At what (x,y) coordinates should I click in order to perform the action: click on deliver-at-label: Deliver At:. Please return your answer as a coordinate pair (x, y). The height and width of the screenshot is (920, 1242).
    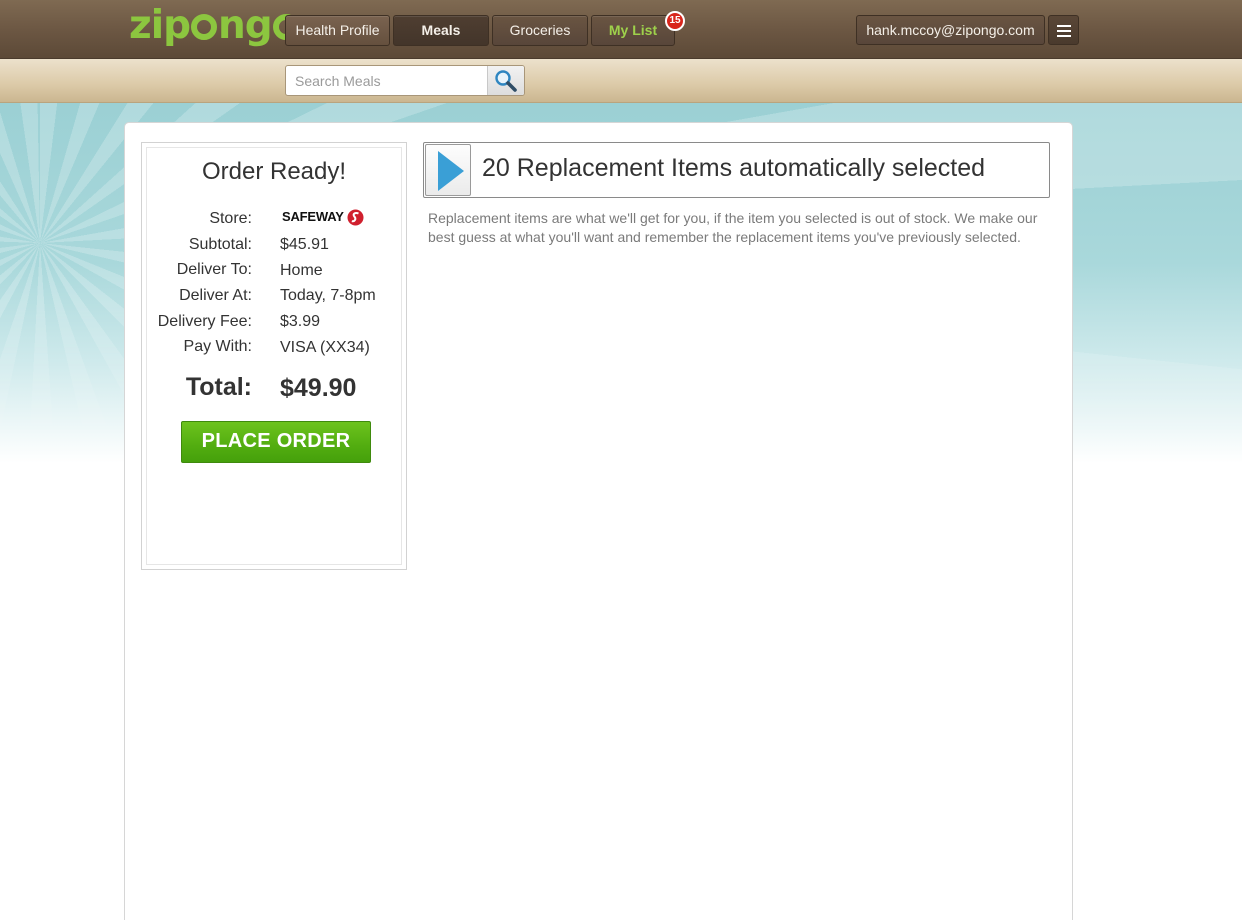
    Looking at the image, I should click on (215, 295).